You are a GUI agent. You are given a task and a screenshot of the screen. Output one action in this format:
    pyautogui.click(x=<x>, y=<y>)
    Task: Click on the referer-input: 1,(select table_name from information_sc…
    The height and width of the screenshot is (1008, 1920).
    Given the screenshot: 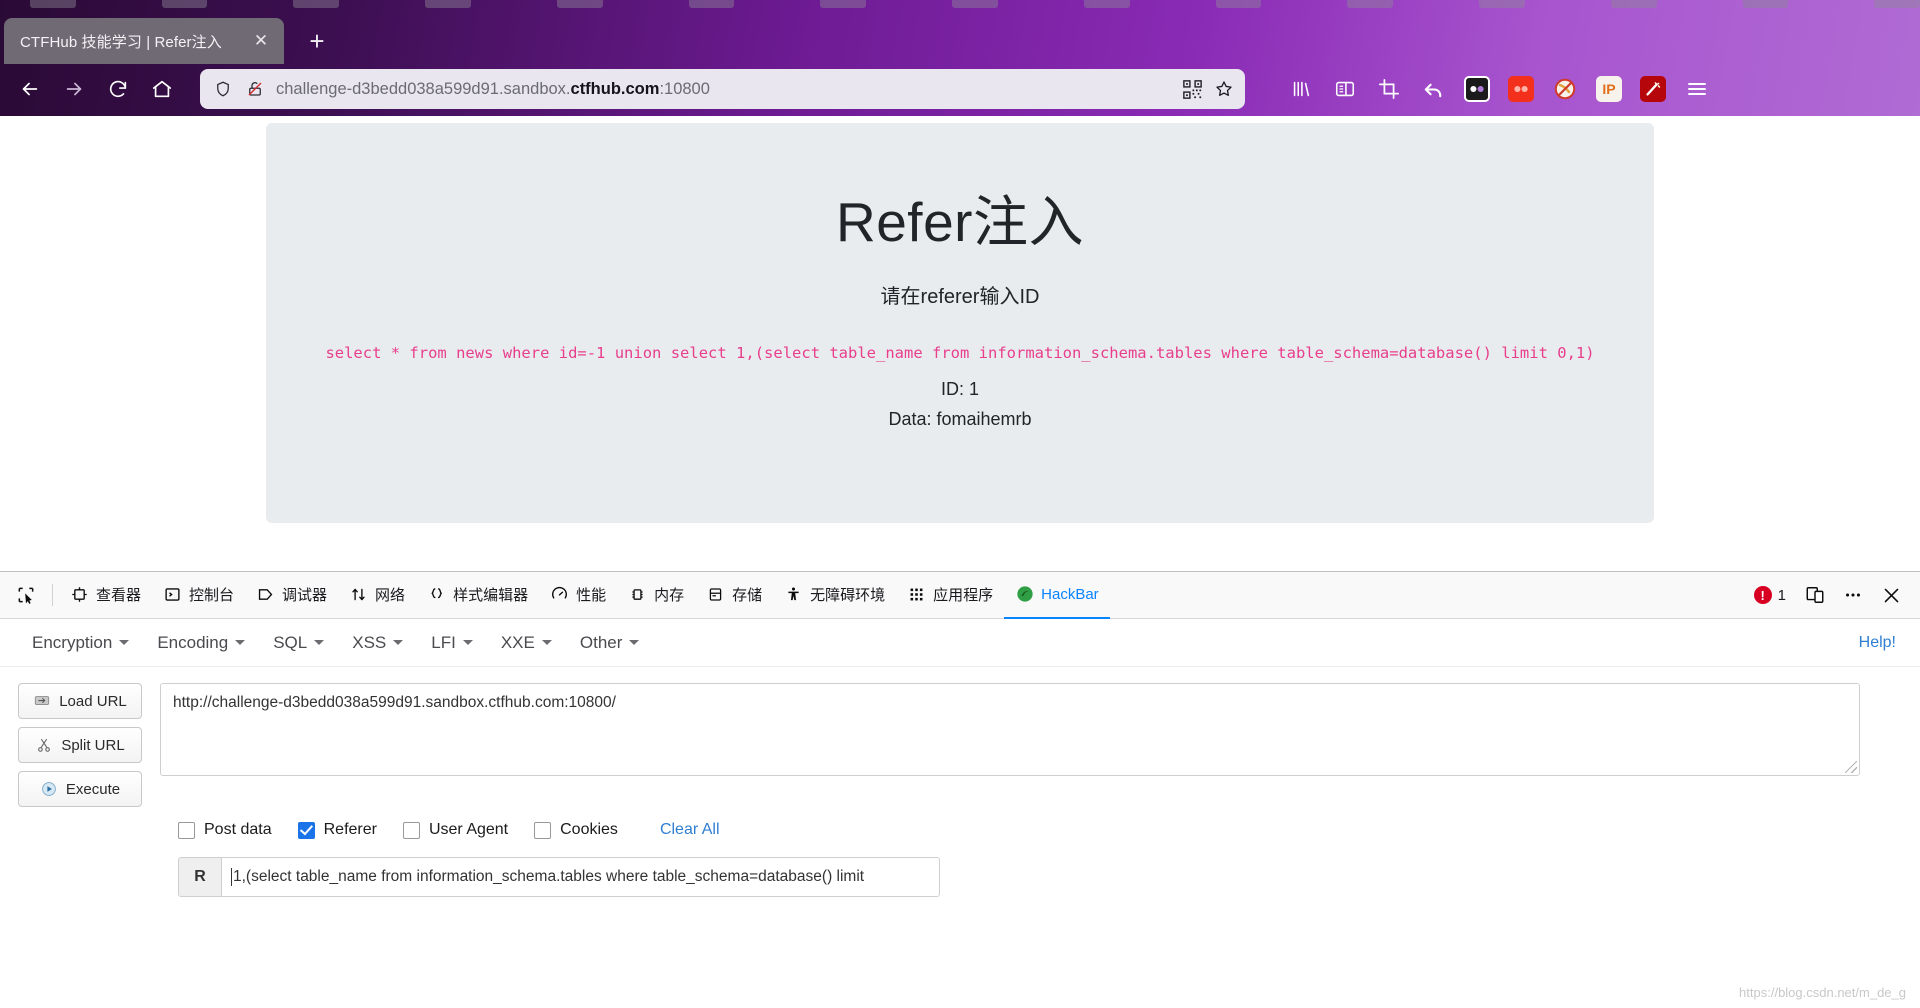 What is the action you would take?
    pyautogui.click(x=580, y=877)
    